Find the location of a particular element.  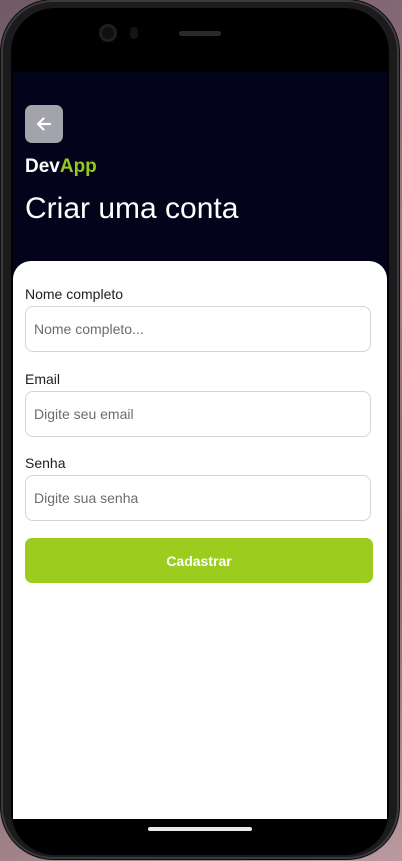

brand-logo: DevApp is located at coordinates (61, 167).